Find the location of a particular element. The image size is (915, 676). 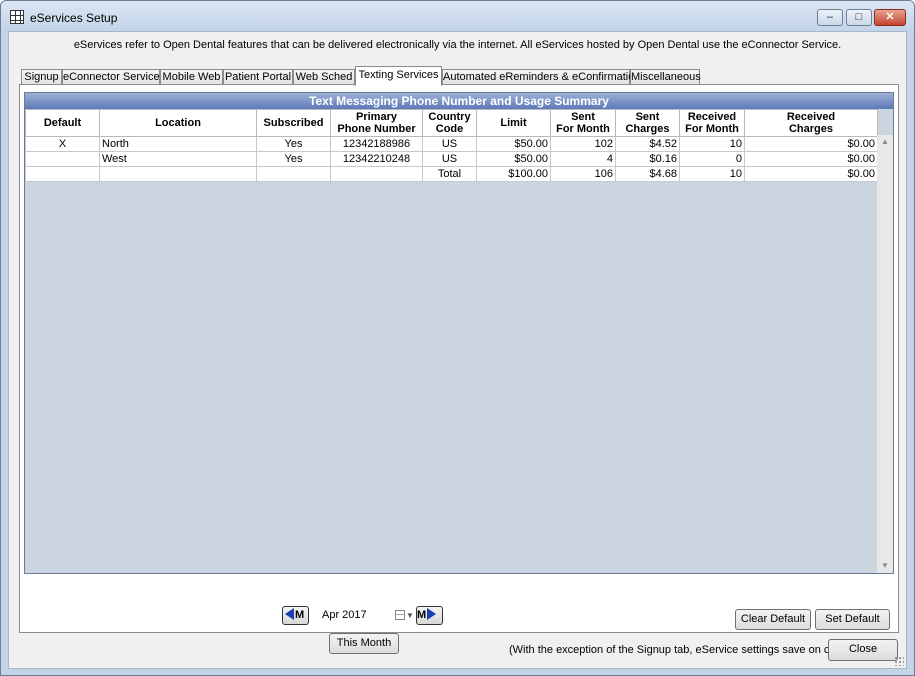

minimize-icon: – is located at coordinates (830, 17).